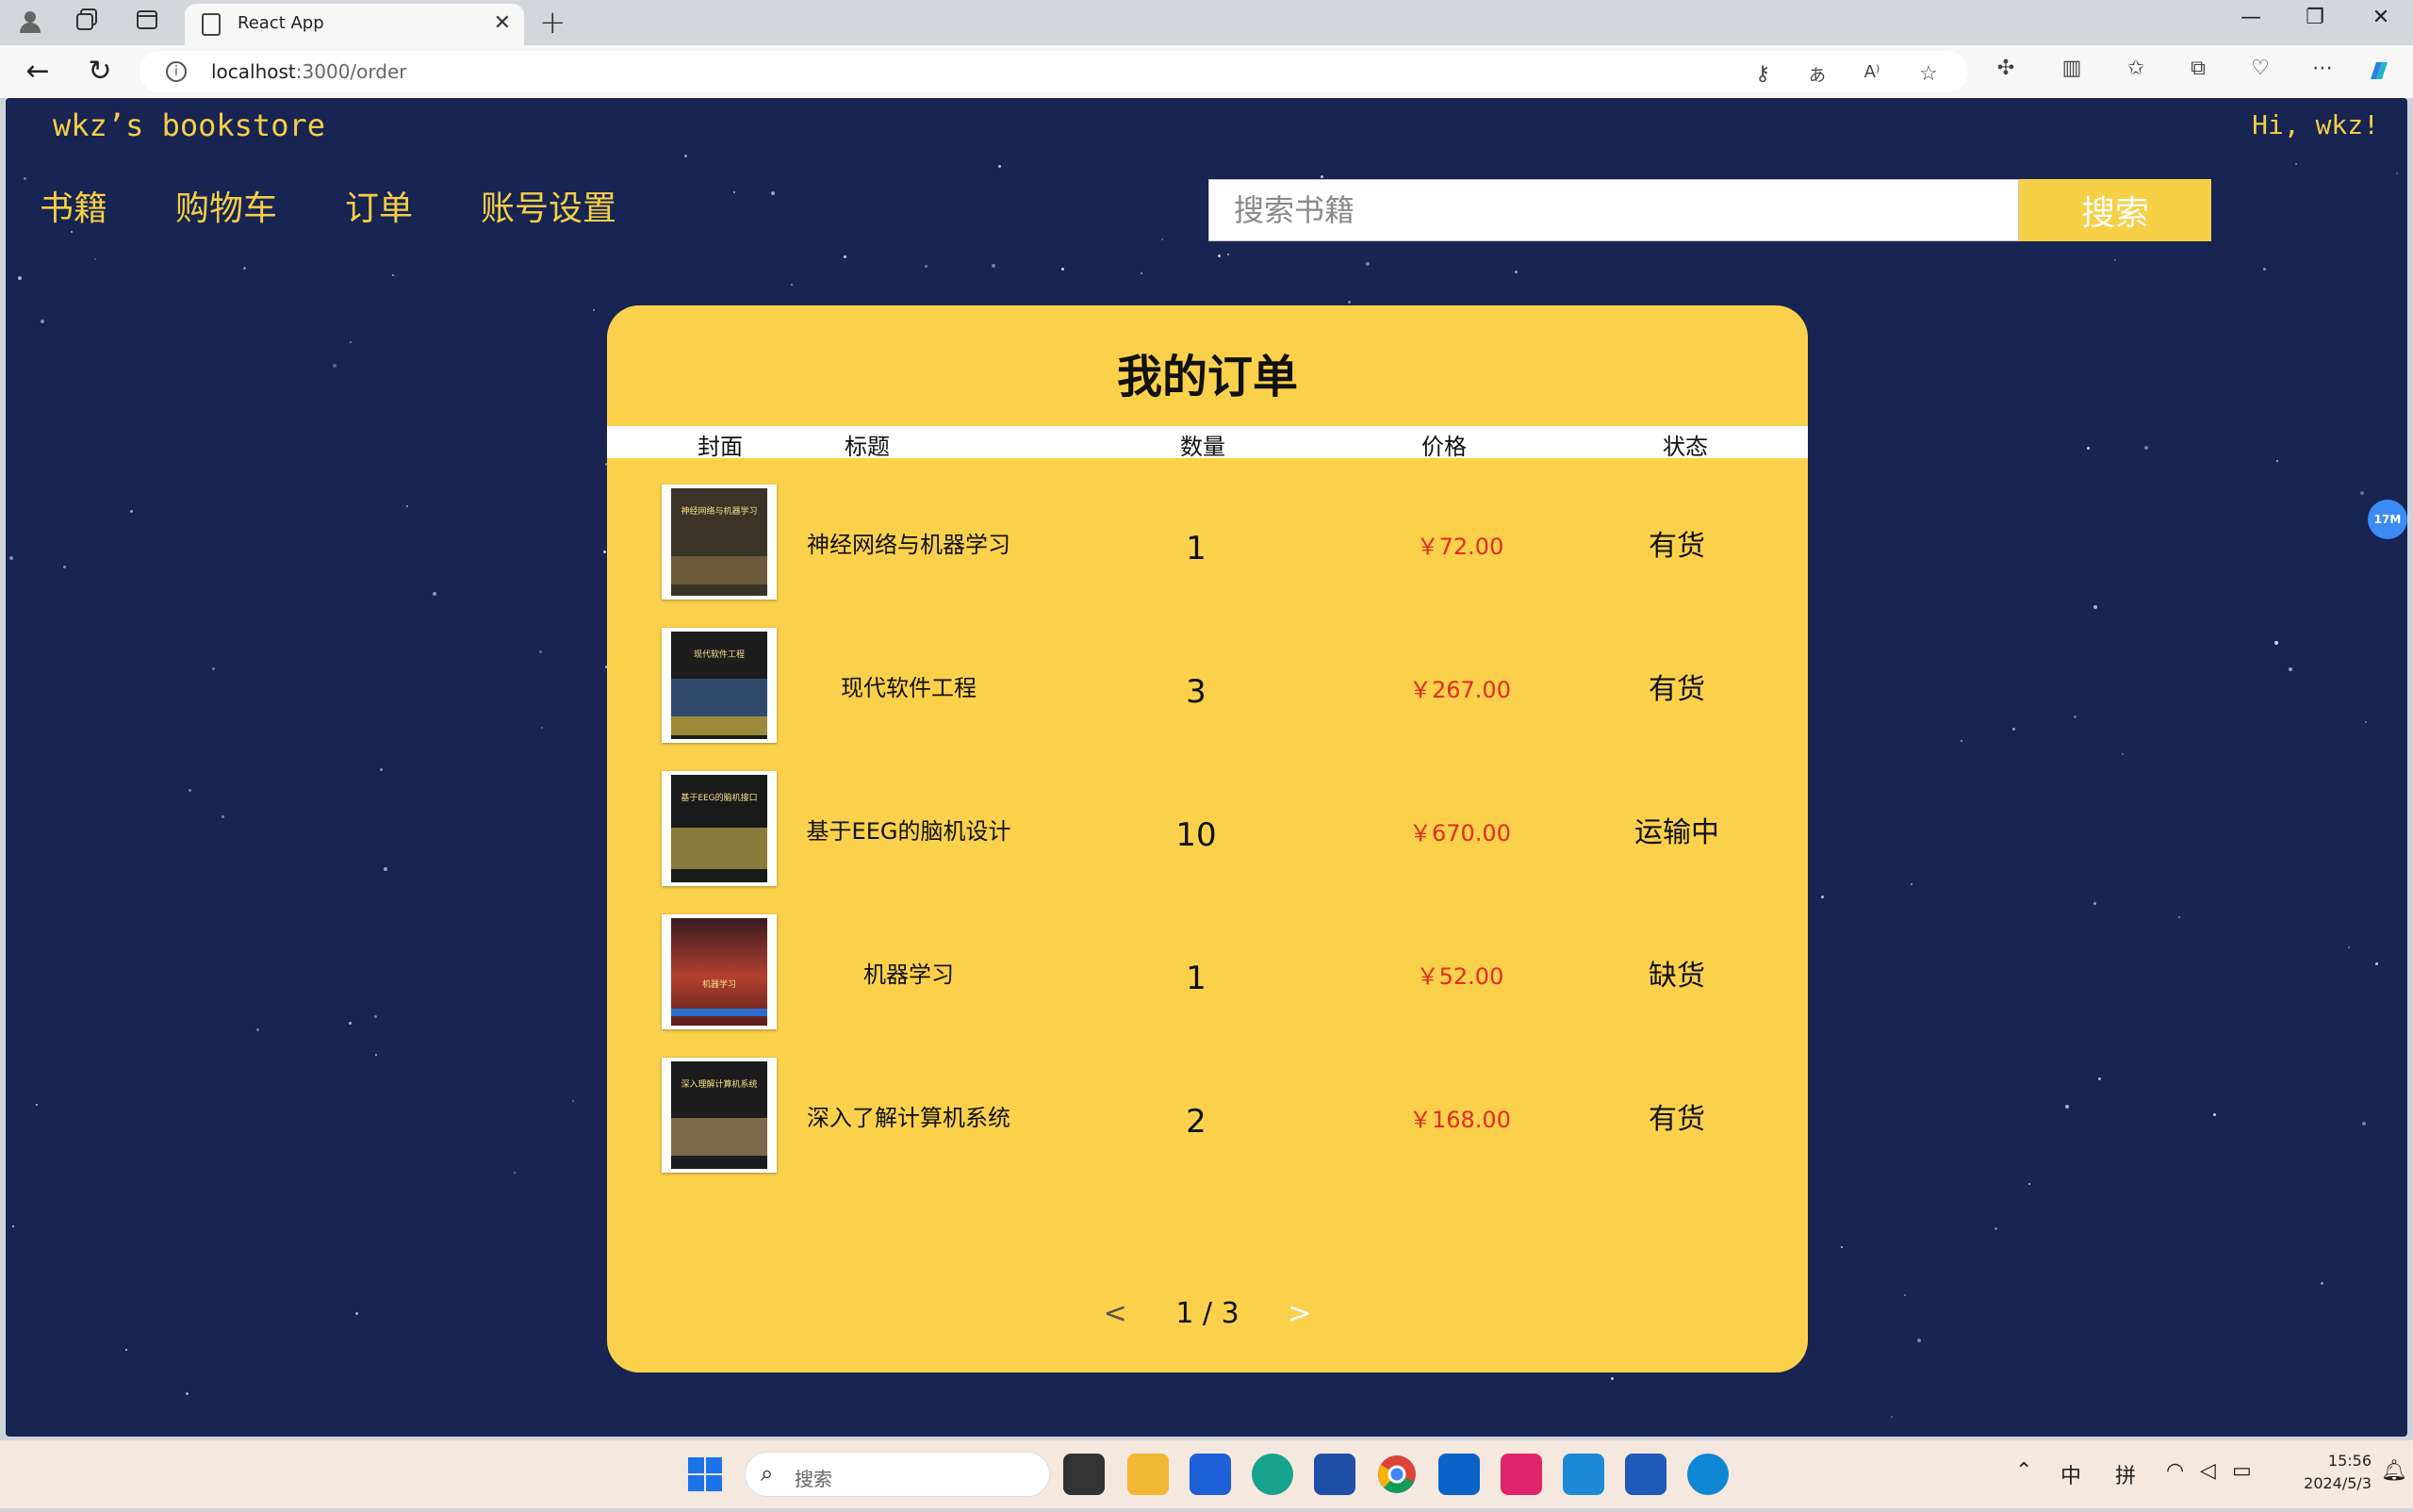 This screenshot has width=2413, height=1512. I want to click on edge-icon, so click(1708, 1474).